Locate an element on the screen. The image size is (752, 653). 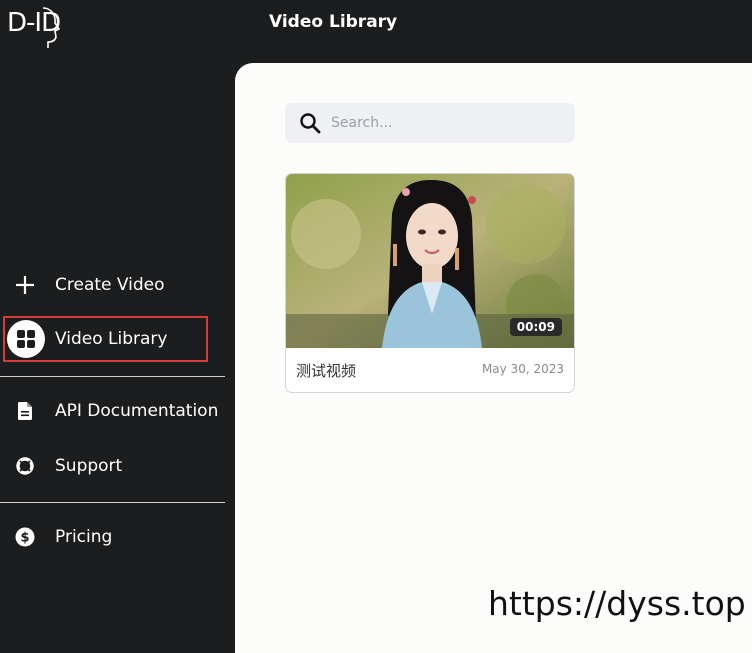
sidebar-item-label: Support is located at coordinates (89, 466).